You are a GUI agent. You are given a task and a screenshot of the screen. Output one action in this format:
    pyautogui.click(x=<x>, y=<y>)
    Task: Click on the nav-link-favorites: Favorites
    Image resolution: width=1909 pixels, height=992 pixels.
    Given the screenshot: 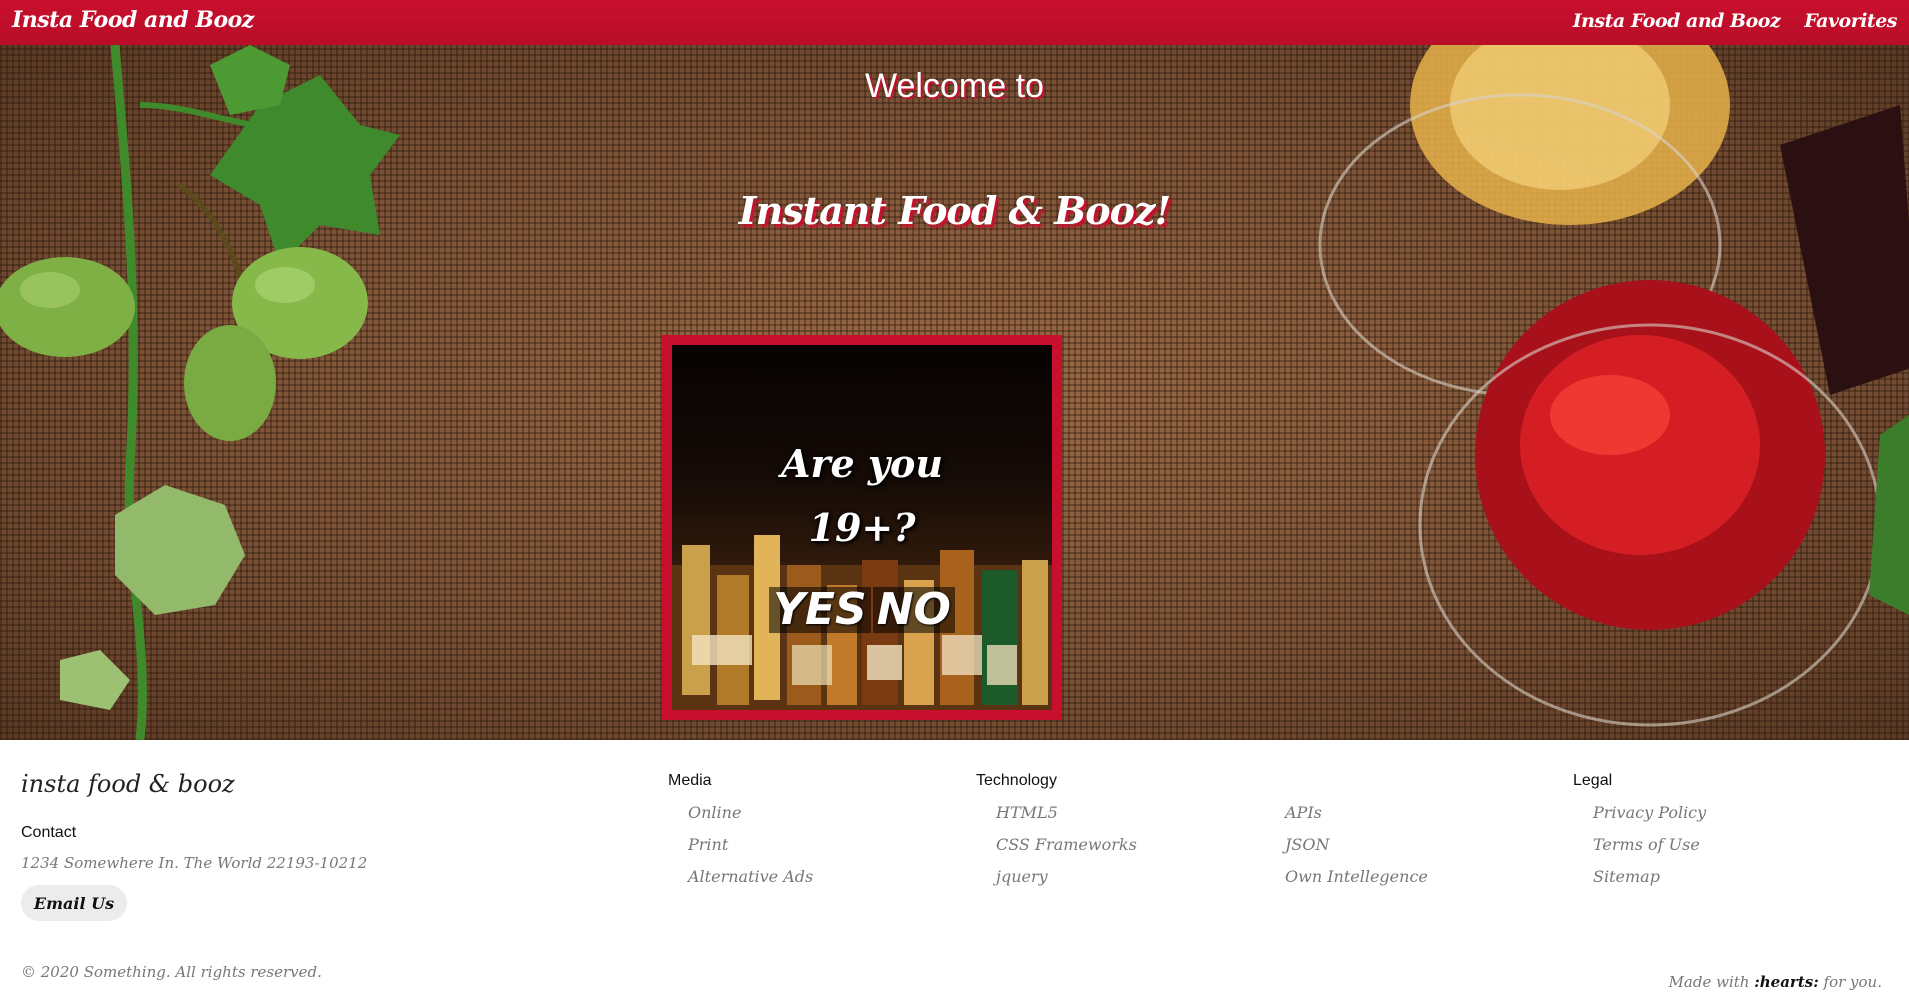 What is the action you would take?
    pyautogui.click(x=1850, y=21)
    